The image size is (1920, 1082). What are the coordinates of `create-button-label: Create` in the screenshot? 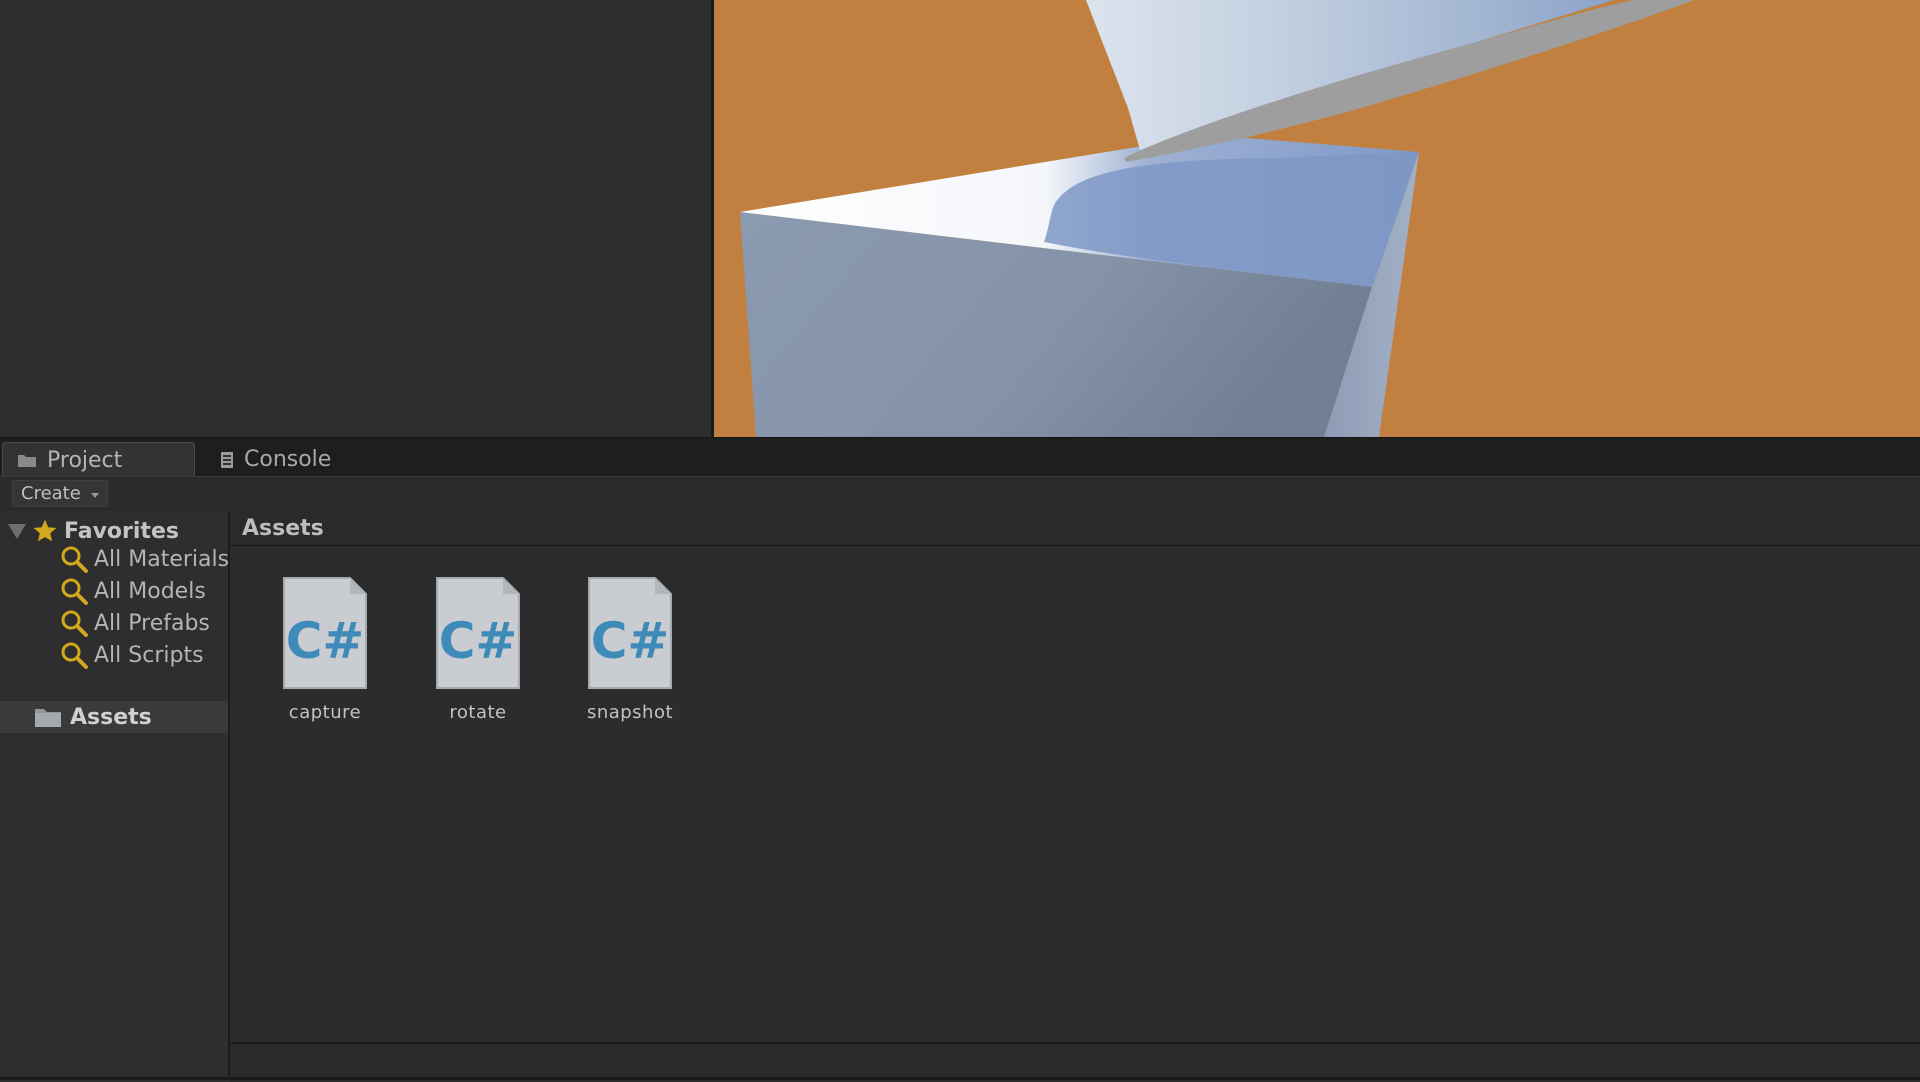 It's located at (51, 493).